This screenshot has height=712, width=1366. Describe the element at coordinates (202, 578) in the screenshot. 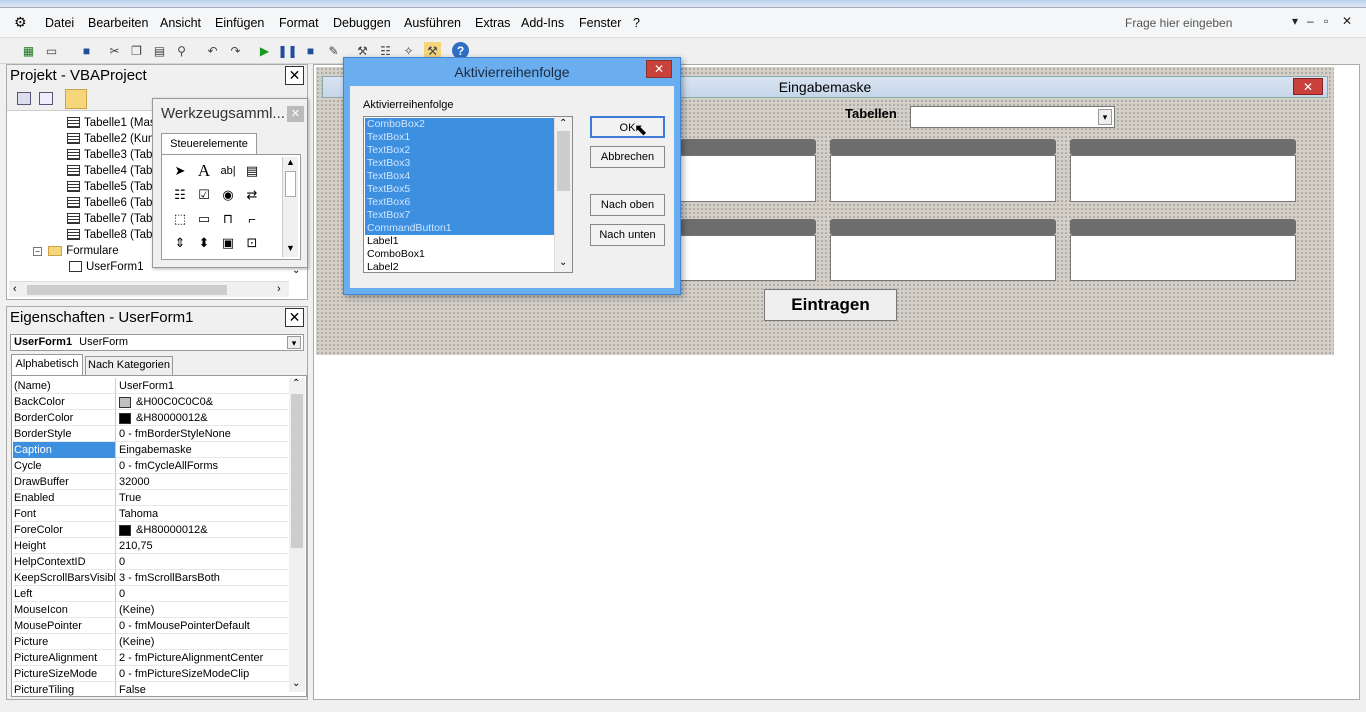

I see `property-value: 3 - fmScrollBarsBoth` at that location.